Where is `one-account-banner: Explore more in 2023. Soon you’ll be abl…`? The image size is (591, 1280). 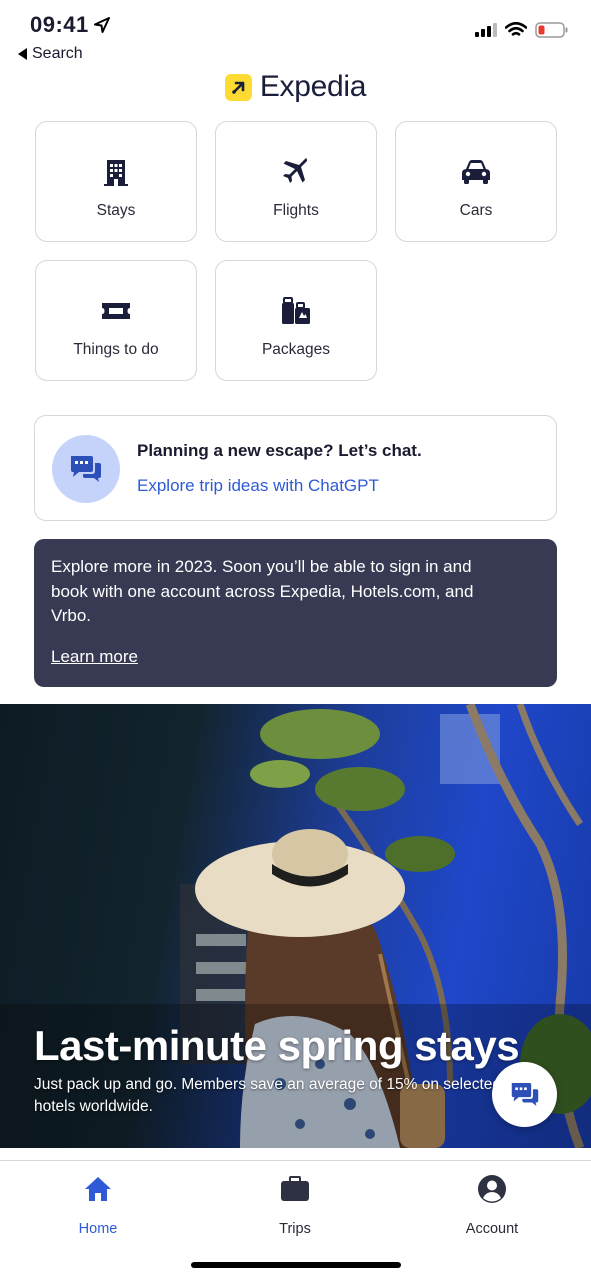 one-account-banner: Explore more in 2023. Soon you’ll be abl… is located at coordinates (295, 613).